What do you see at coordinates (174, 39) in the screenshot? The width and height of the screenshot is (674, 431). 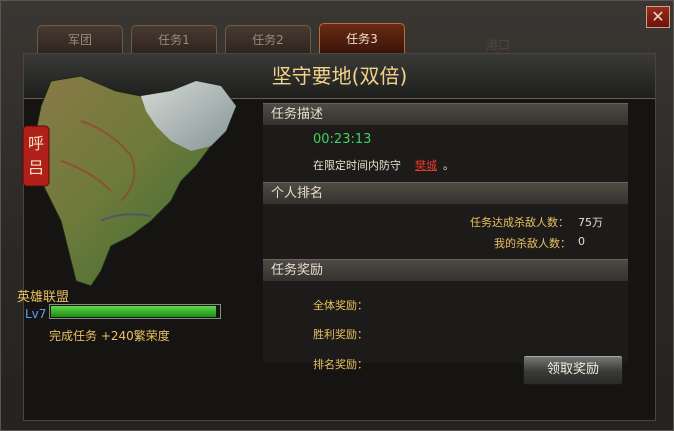 I see `tab-task1: 任务1` at bounding box center [174, 39].